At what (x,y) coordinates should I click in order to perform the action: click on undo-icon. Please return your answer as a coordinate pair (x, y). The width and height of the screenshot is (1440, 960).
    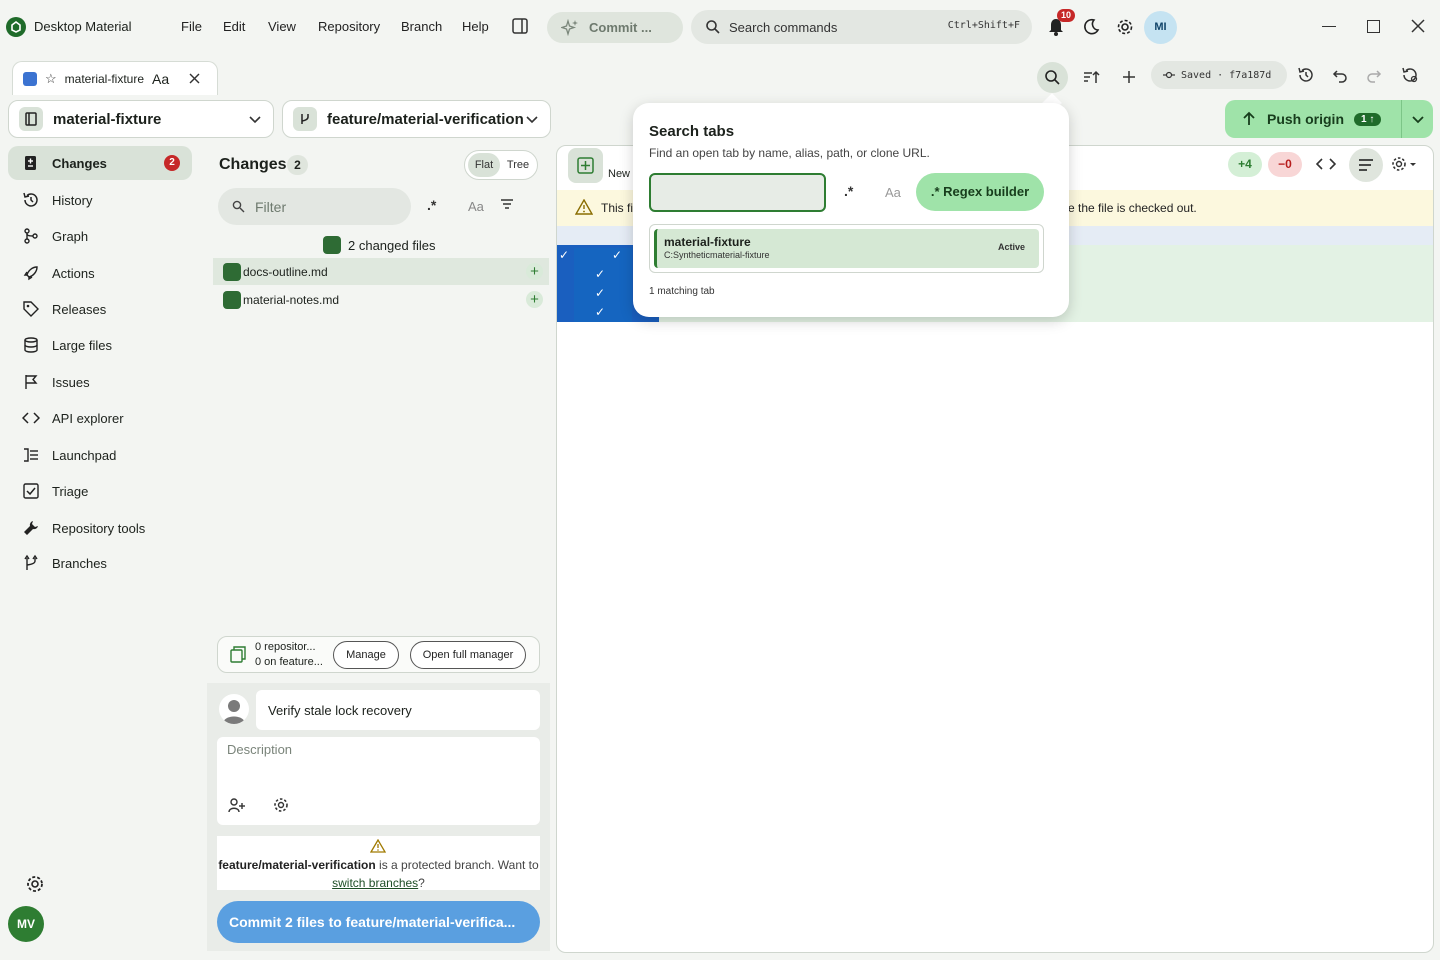
    Looking at the image, I should click on (1340, 75).